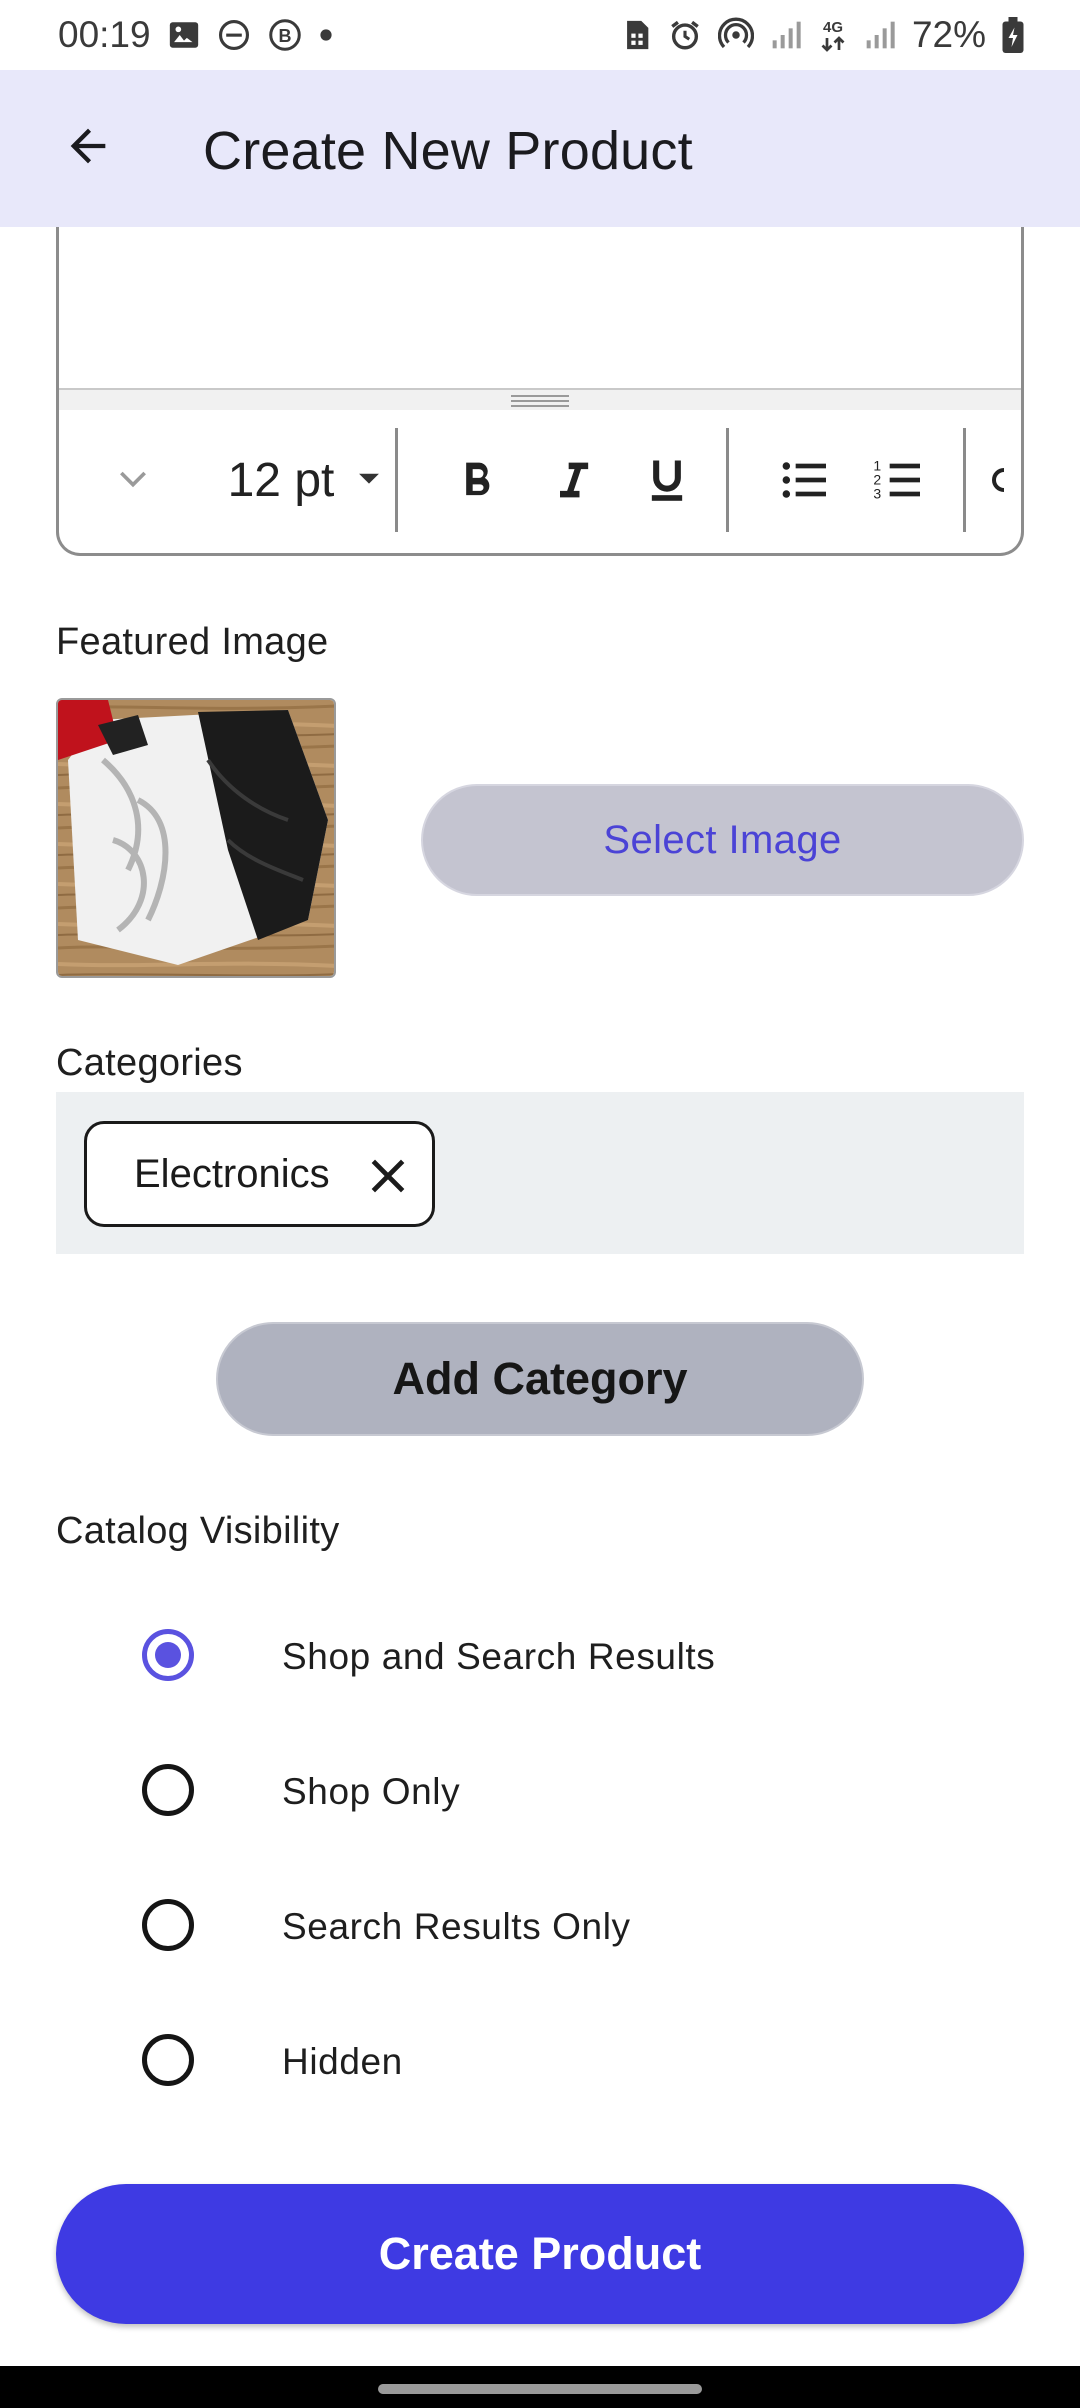 This screenshot has width=1080, height=2408. What do you see at coordinates (448, 151) in the screenshot?
I see `page-title: Create New Product` at bounding box center [448, 151].